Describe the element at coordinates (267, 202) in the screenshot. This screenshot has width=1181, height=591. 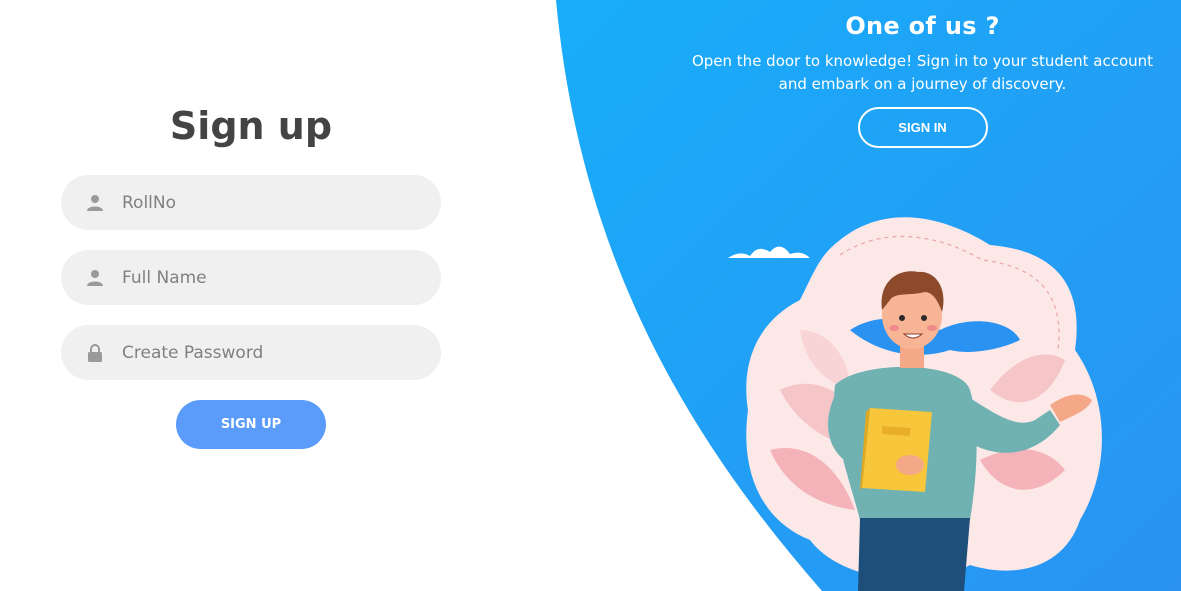
I see `rollno-input` at that location.